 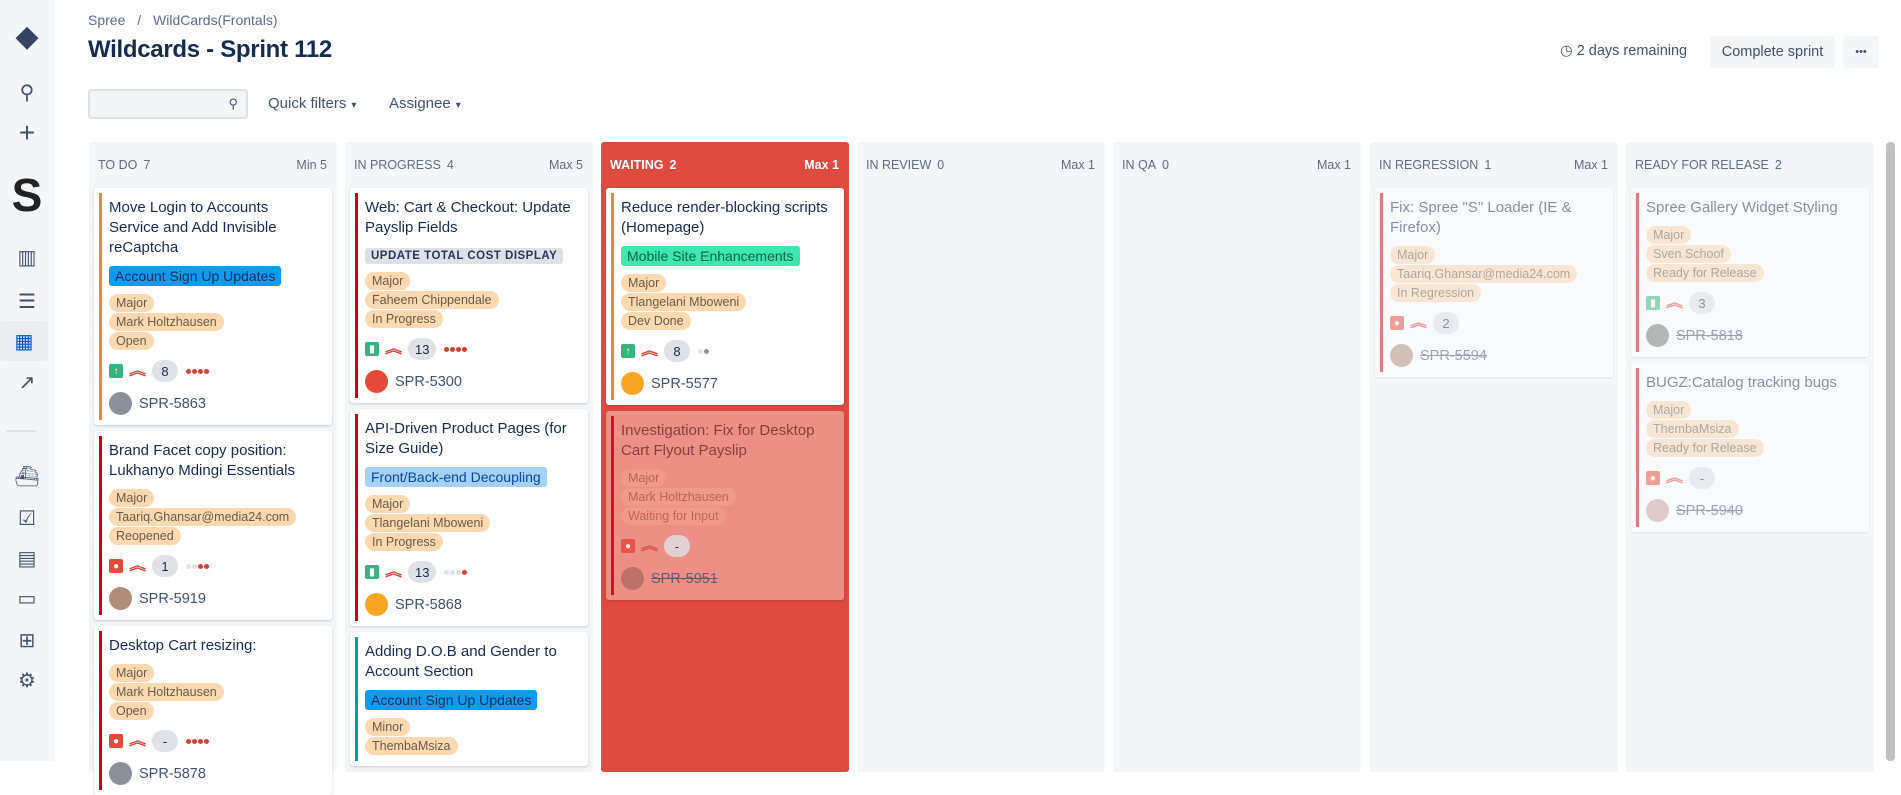 I want to click on jira-logo-icon: ◆, so click(x=27, y=36).